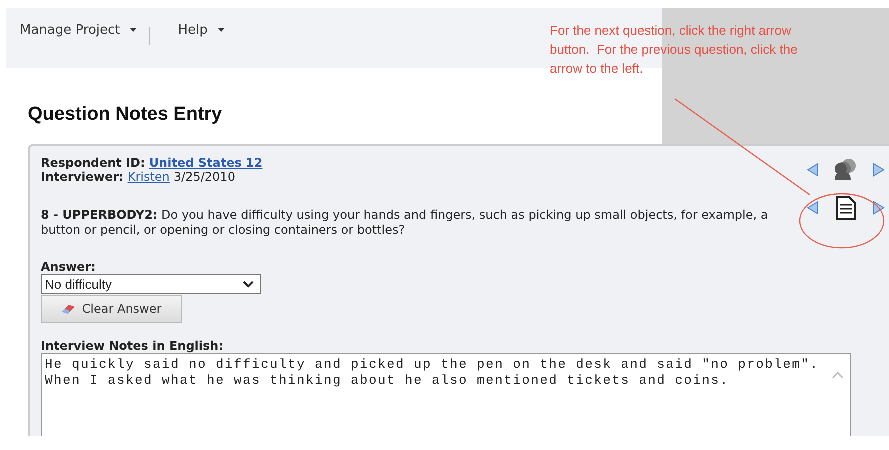 This screenshot has height=450, width=889. I want to click on answer-label: Answer:, so click(69, 267).